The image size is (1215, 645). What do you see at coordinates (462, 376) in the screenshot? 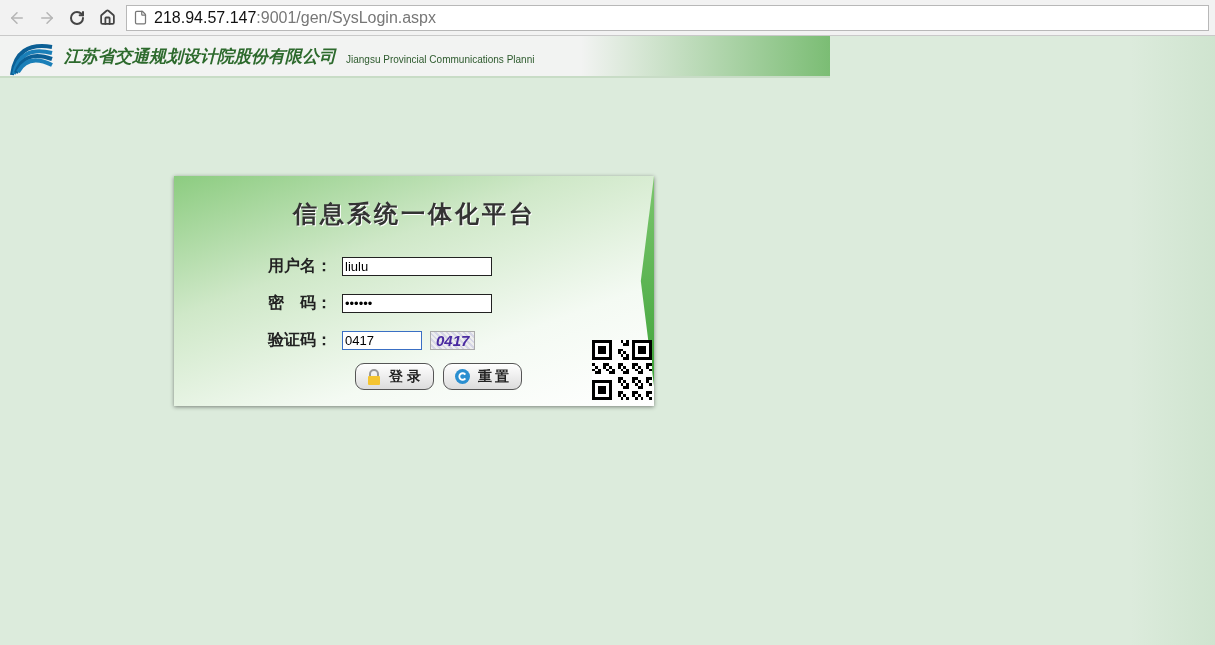
I see `refresh-icon` at bounding box center [462, 376].